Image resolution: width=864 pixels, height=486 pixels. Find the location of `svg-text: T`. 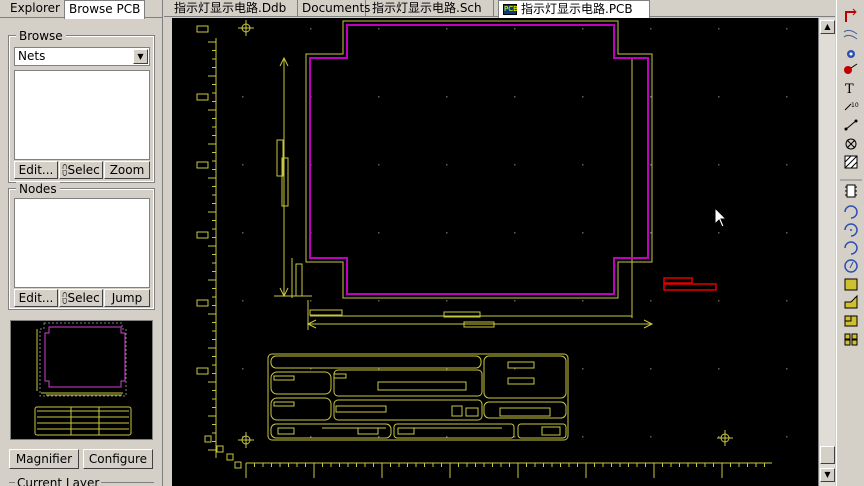

svg-text: T is located at coordinates (849, 89).